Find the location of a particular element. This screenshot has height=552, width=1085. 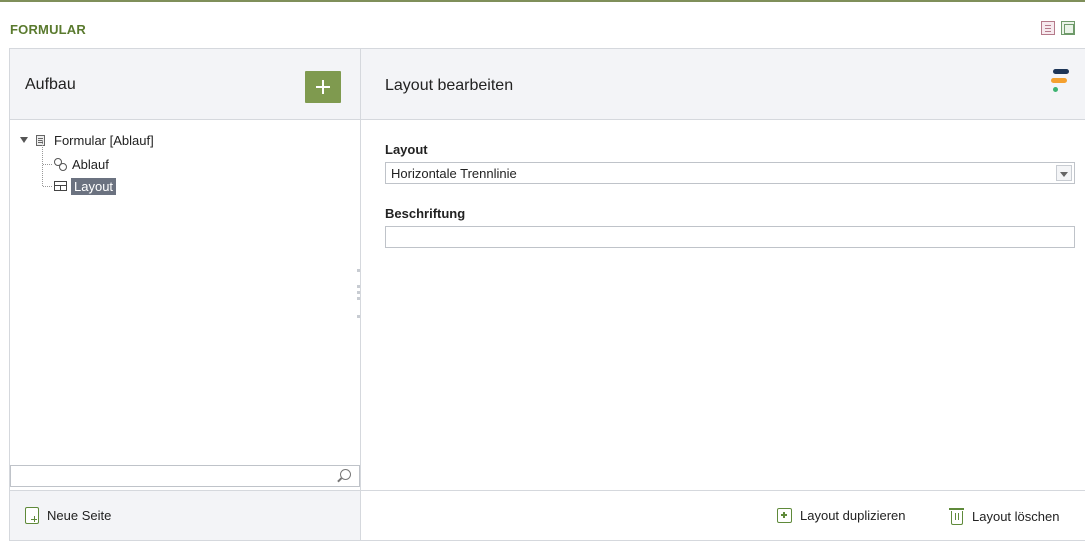

new-page-icon is located at coordinates (32, 515).